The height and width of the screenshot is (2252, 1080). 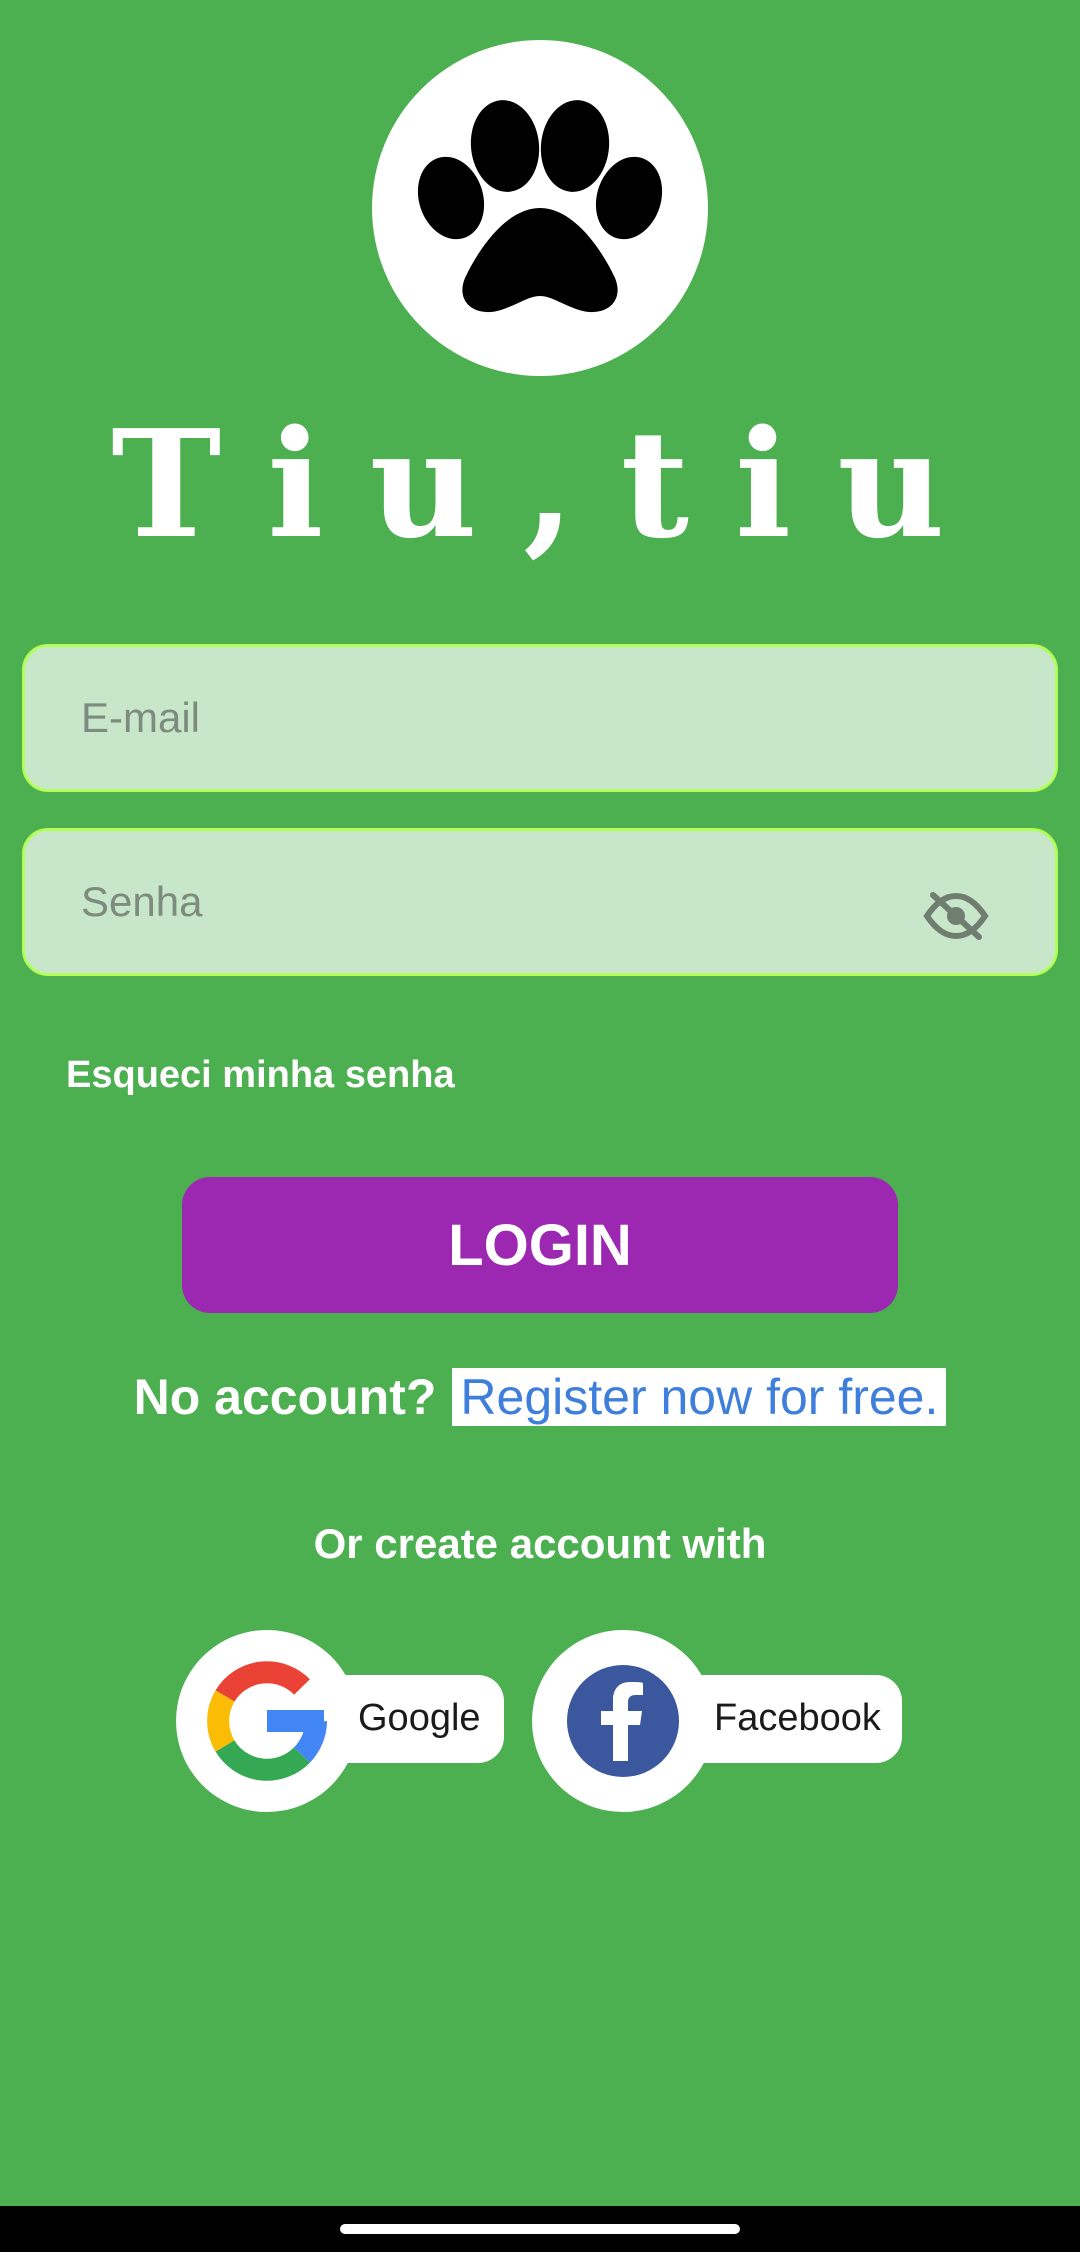 I want to click on app-logo, so click(x=540, y=208).